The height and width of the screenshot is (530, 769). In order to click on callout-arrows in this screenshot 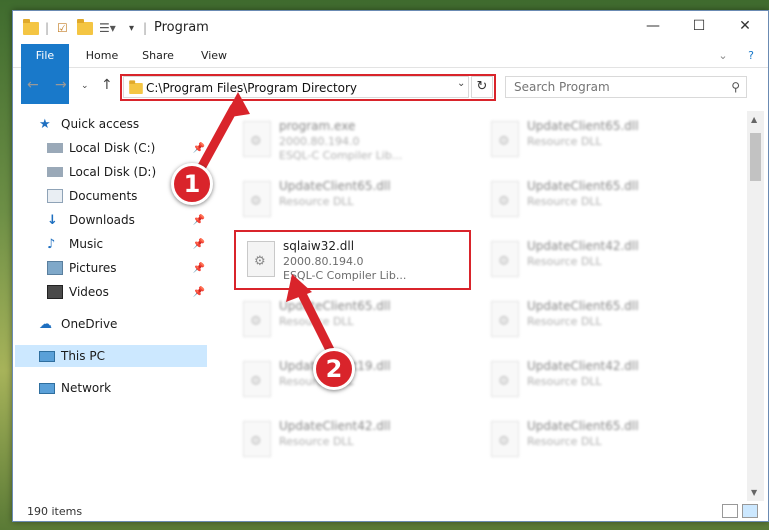, I will do `click(265, 223)`.